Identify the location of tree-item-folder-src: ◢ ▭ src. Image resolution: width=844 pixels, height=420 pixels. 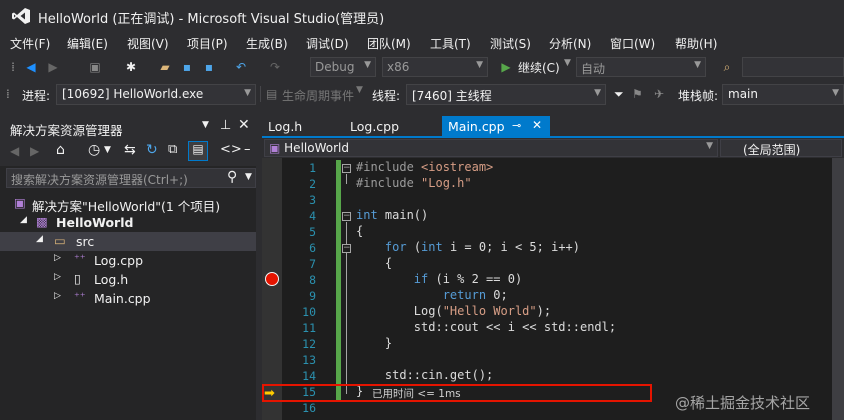
(128, 241).